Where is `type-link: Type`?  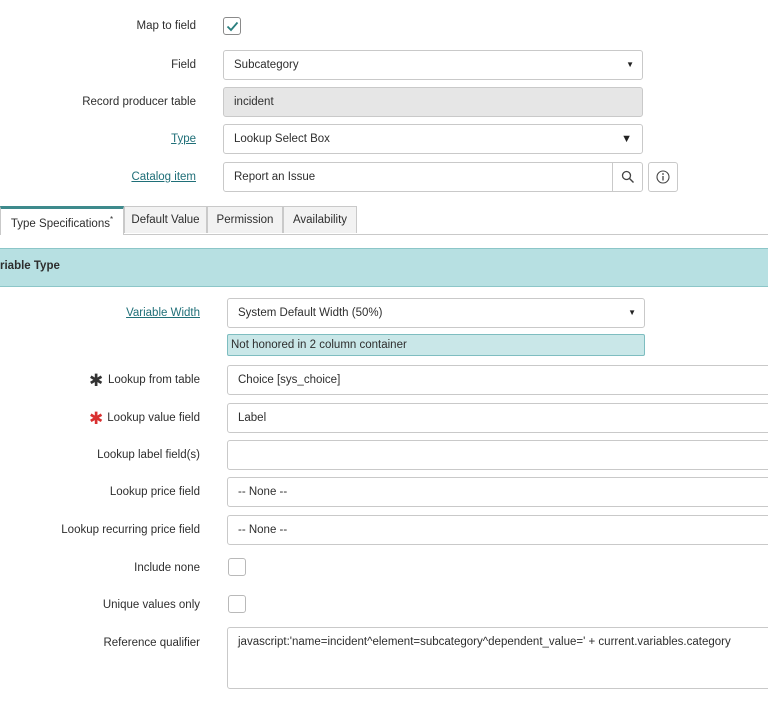 type-link: Type is located at coordinates (183, 139).